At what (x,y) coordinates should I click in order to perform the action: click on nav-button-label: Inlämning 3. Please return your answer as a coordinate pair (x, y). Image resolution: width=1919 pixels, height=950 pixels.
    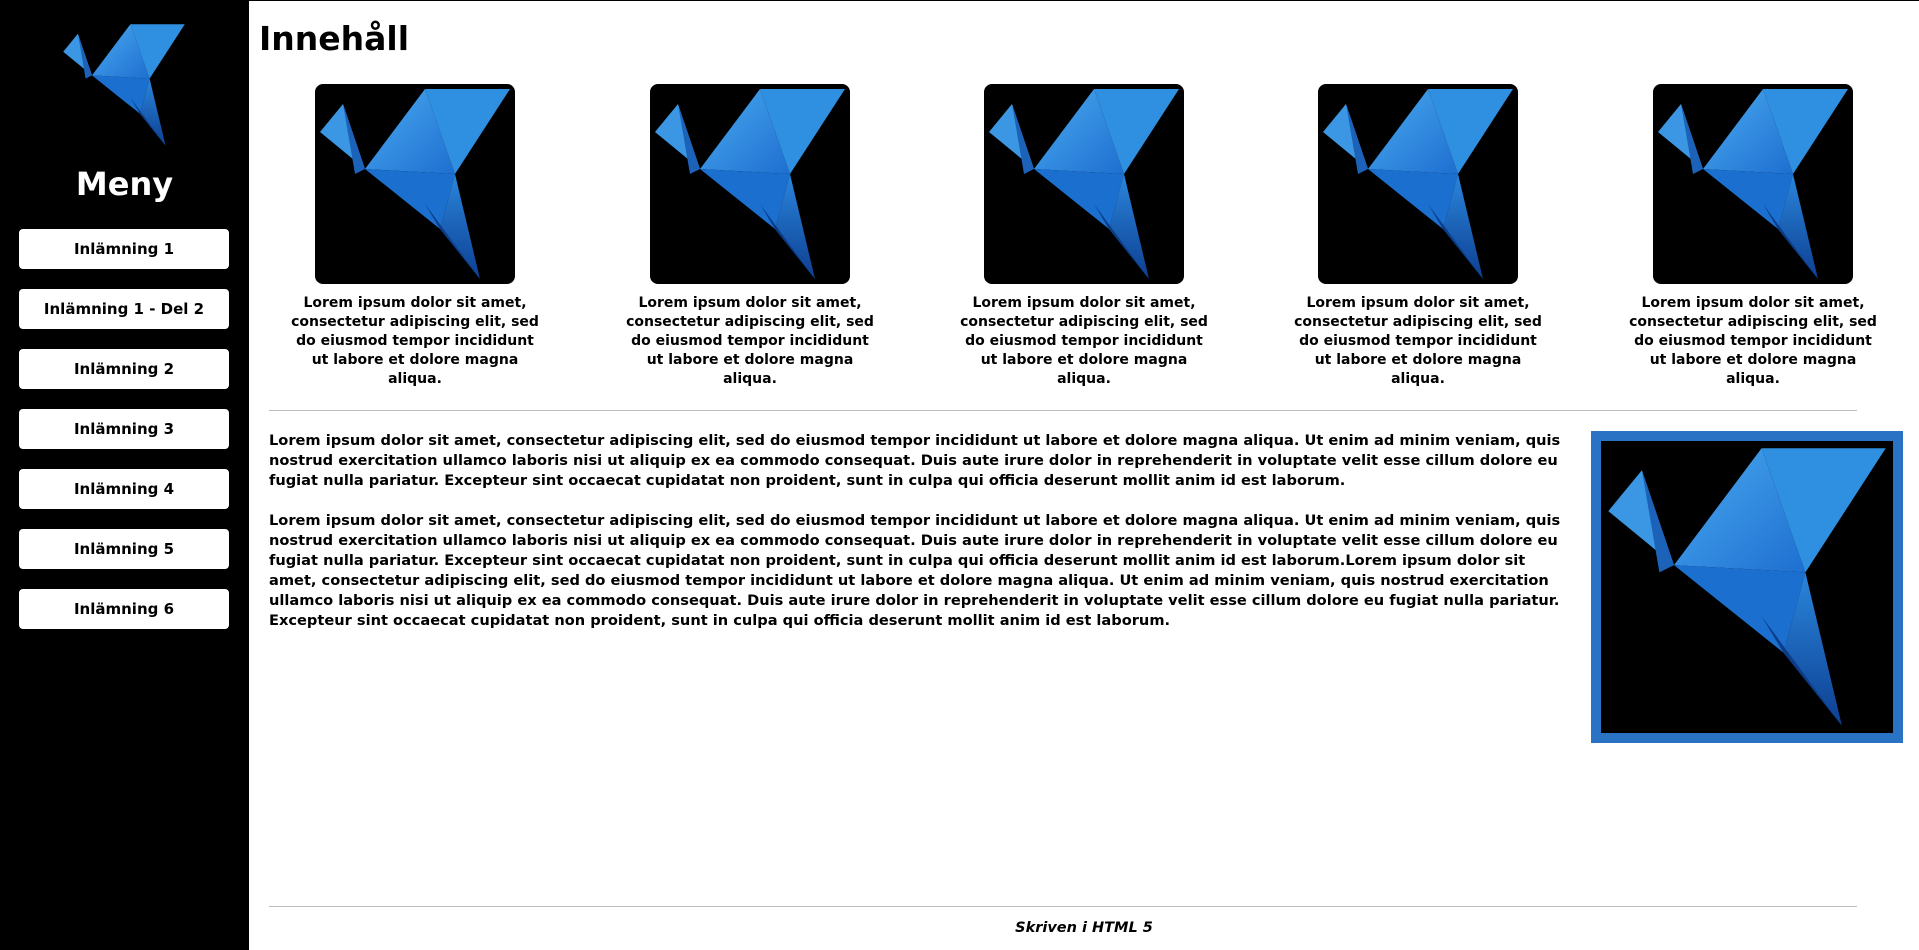
    Looking at the image, I should click on (124, 429).